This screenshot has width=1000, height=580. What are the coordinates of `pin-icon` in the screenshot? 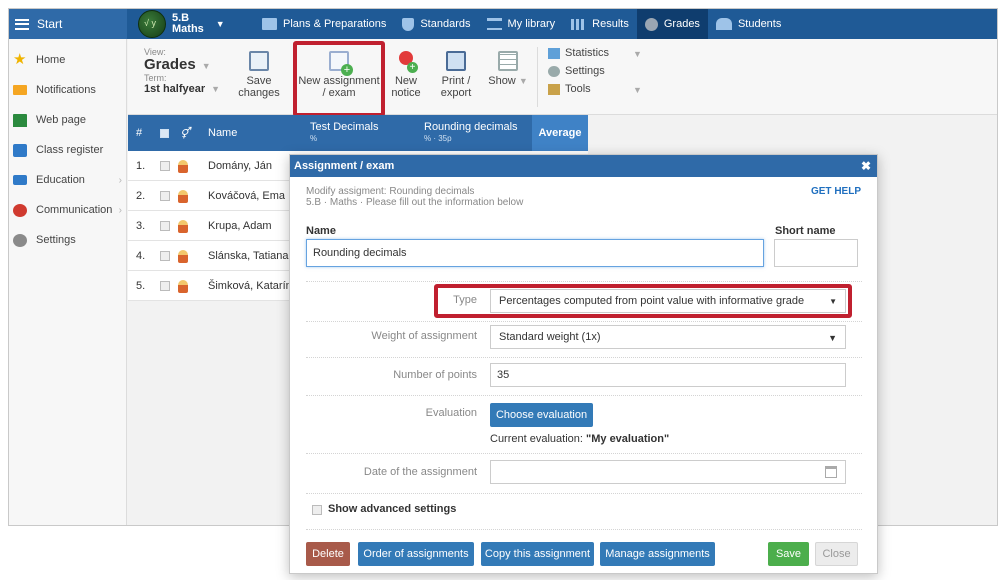 It's located at (407, 62).